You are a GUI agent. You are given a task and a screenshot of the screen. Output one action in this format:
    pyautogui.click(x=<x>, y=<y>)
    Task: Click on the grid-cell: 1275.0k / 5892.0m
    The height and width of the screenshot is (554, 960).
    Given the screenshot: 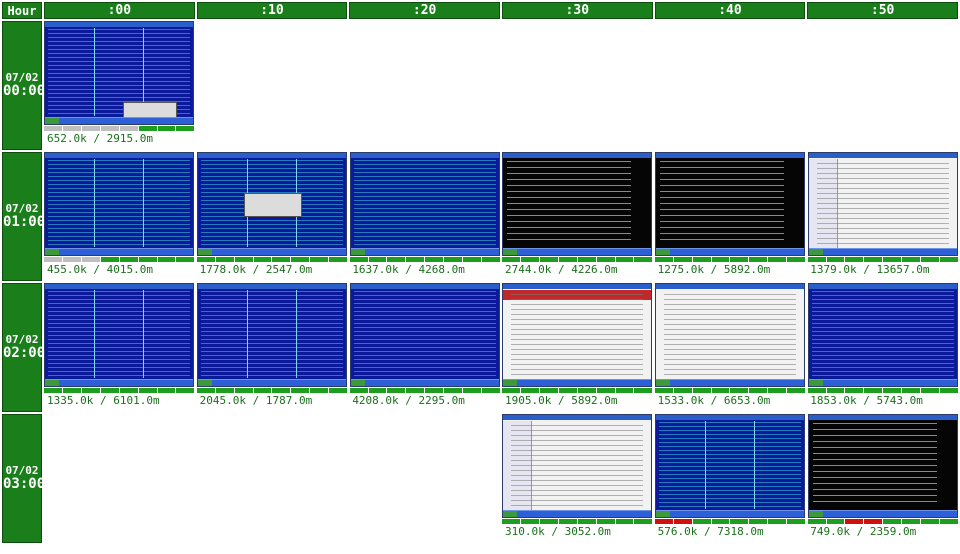 What is the action you would take?
    pyautogui.click(x=730, y=216)
    